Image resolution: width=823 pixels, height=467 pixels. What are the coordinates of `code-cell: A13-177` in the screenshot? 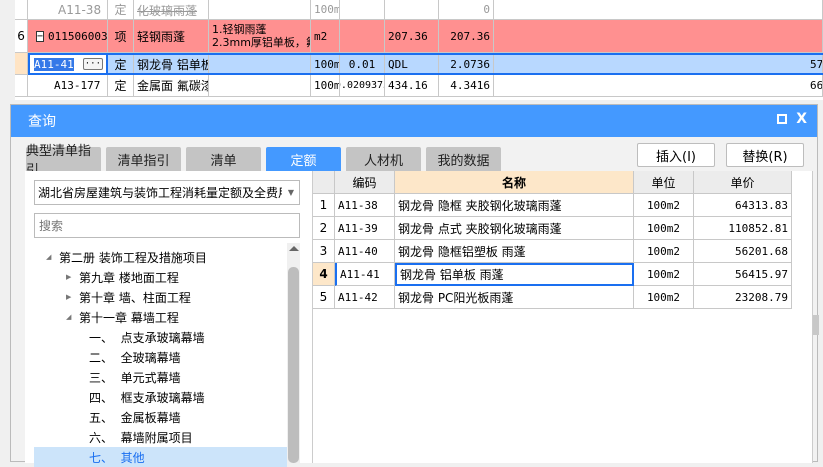 It's located at (68, 86).